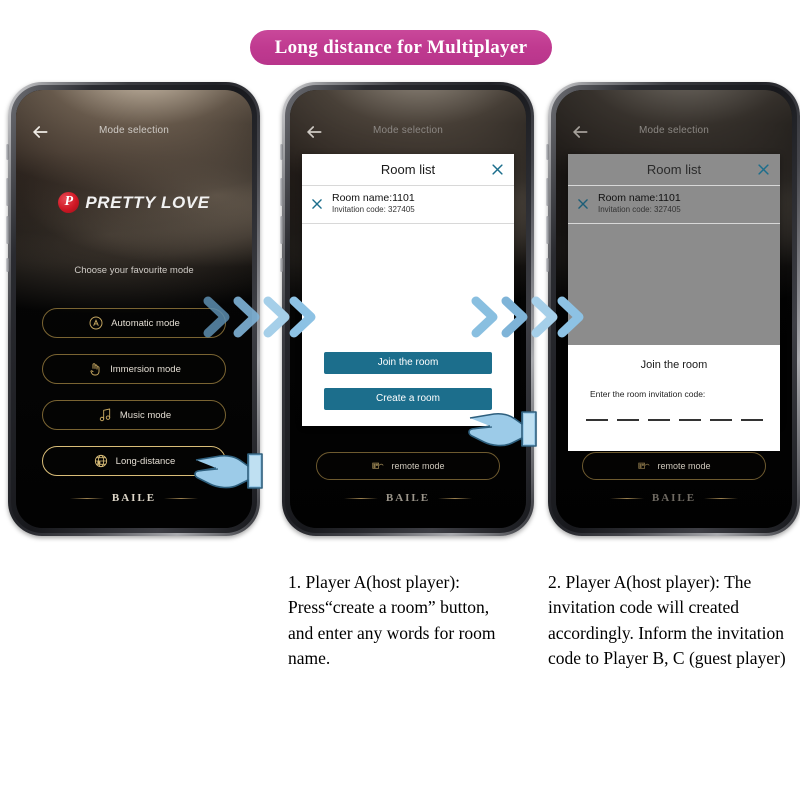 The width and height of the screenshot is (800, 800). What do you see at coordinates (147, 202) in the screenshot?
I see `brand-name: PRETTY LOVE` at bounding box center [147, 202].